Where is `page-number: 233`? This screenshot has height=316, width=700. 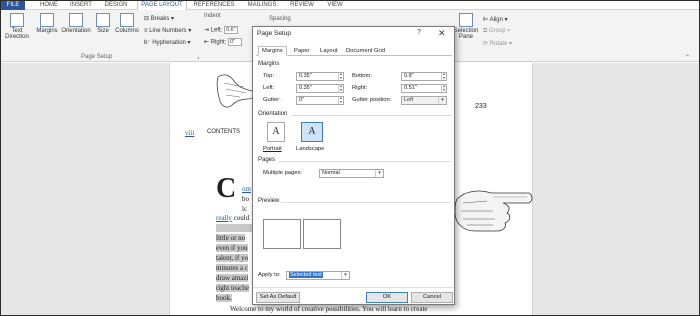 page-number: 233 is located at coordinates (481, 106).